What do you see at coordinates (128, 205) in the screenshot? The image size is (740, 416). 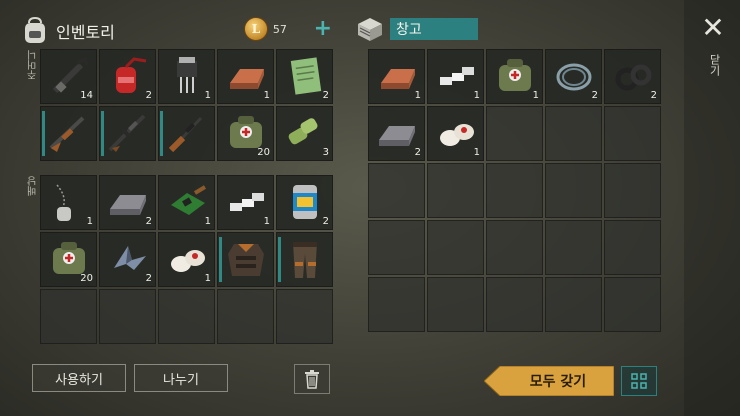 I see `iron-ingot-icon` at bounding box center [128, 205].